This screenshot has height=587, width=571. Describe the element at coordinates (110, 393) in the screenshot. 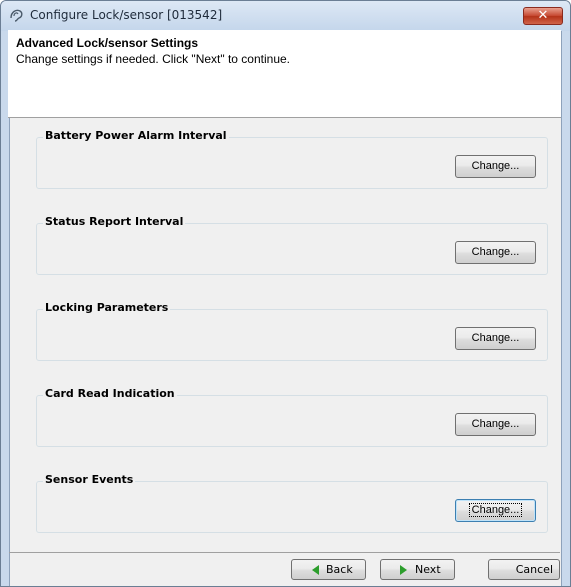

I see `group-label: Card Read Indication` at that location.